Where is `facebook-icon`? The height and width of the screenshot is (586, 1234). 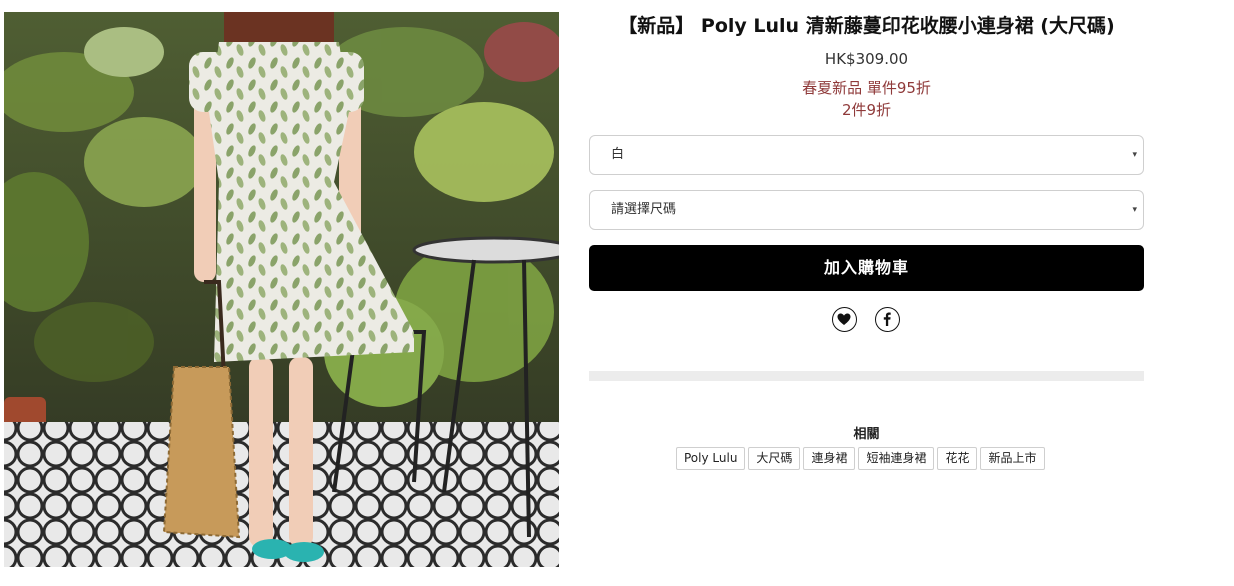
facebook-icon is located at coordinates (887, 319).